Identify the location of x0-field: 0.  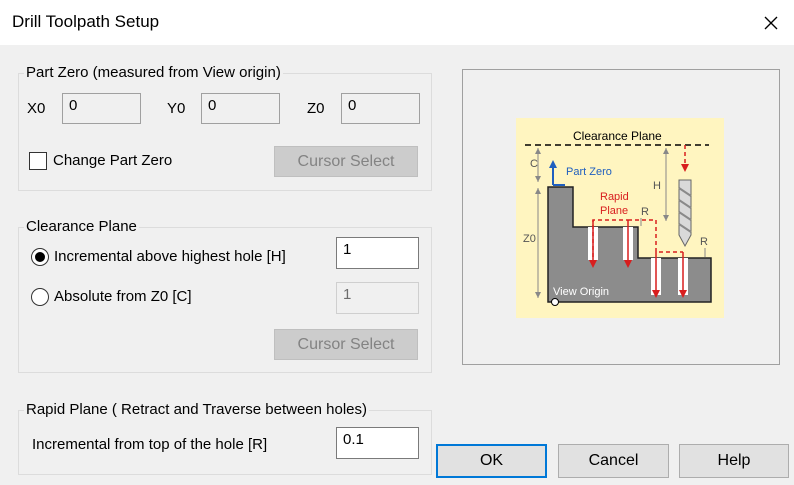
(101, 108).